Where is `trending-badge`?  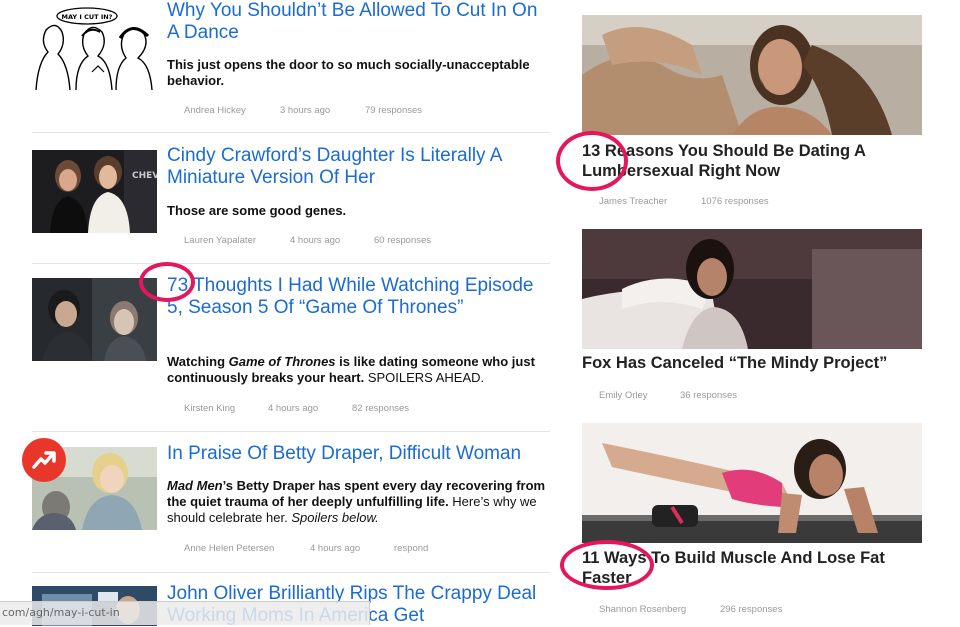 trending-badge is located at coordinates (44, 460).